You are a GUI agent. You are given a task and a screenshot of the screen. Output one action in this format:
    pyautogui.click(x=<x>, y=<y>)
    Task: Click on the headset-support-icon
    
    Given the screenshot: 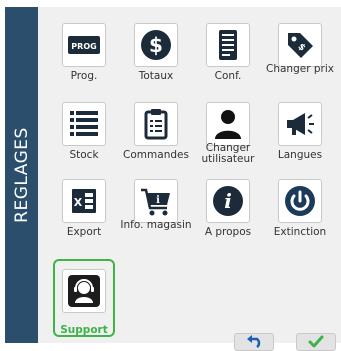 What is the action you would take?
    pyautogui.click(x=84, y=291)
    